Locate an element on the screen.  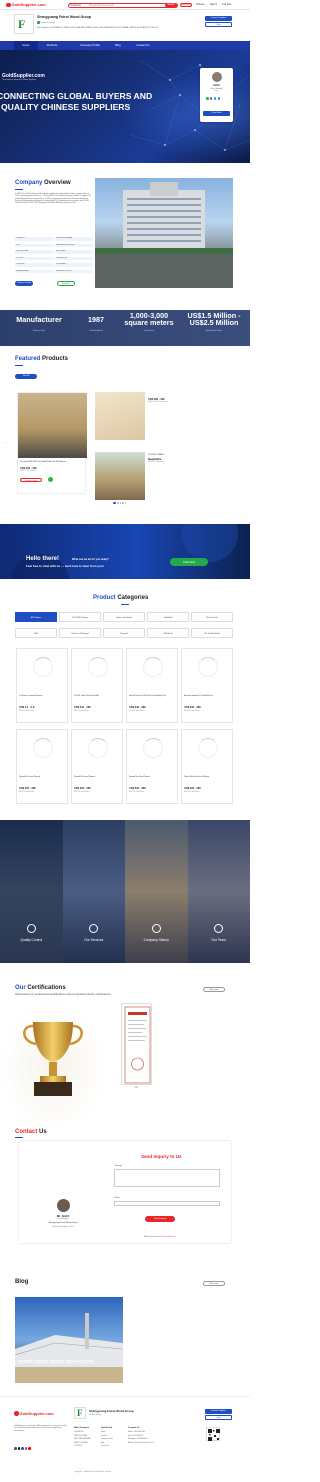
certificate-image is located at coordinates (136, 1044).